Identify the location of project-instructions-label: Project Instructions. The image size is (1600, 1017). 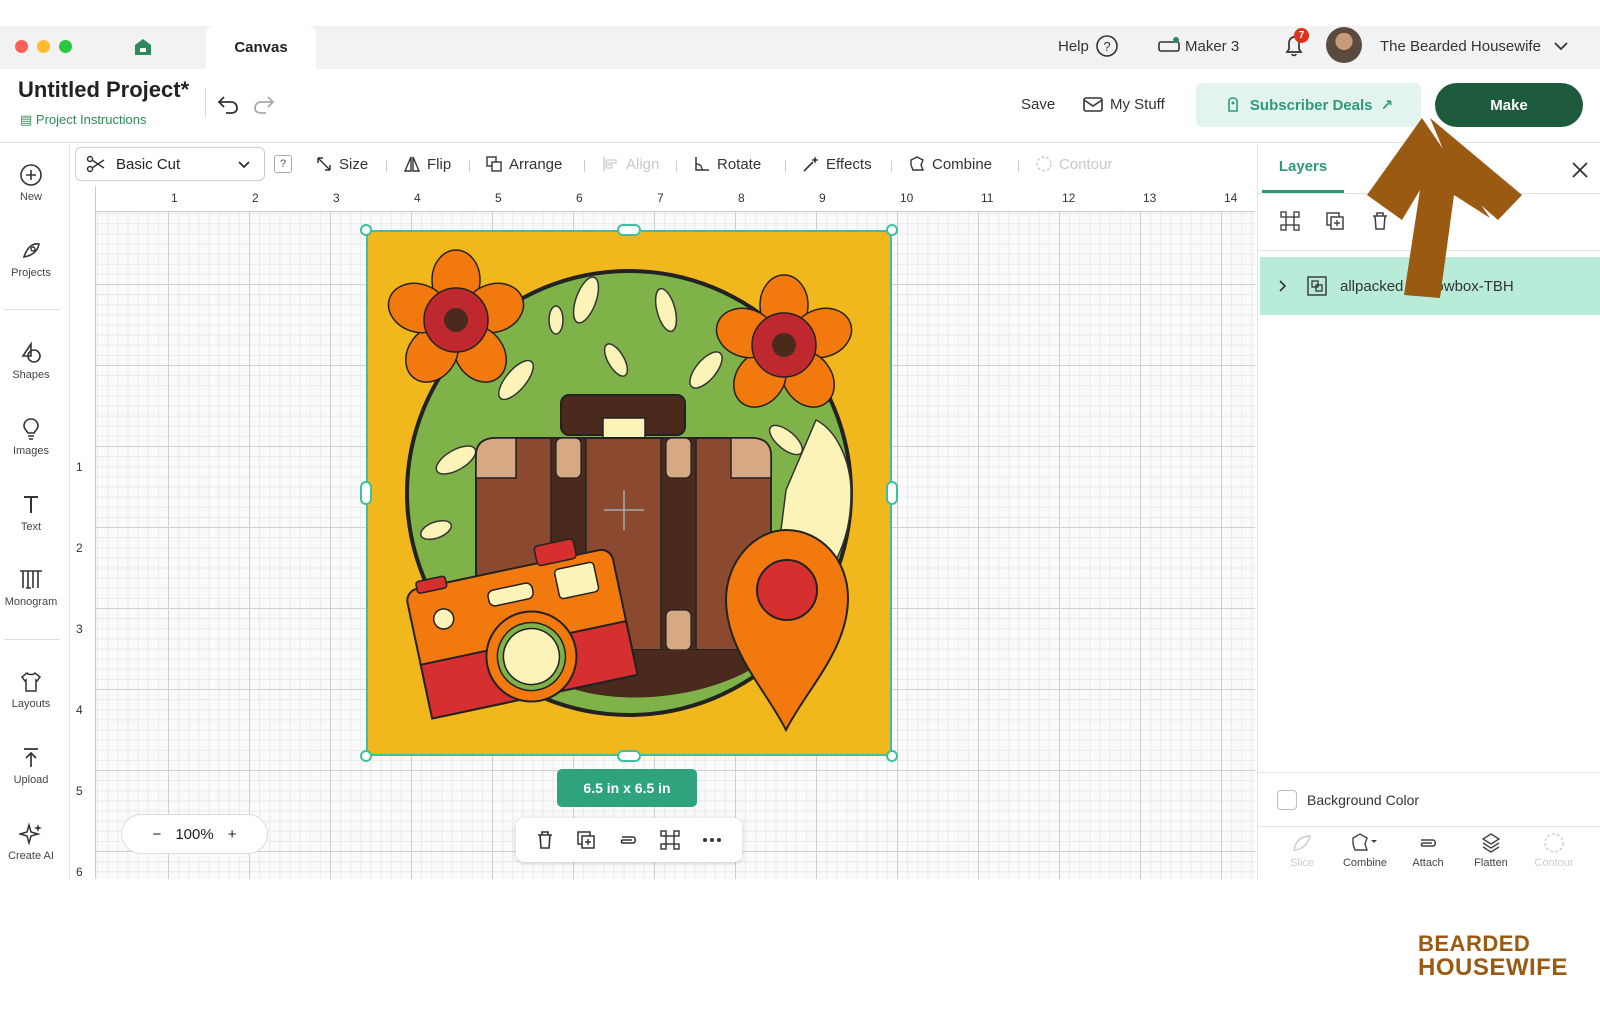
(91, 119).